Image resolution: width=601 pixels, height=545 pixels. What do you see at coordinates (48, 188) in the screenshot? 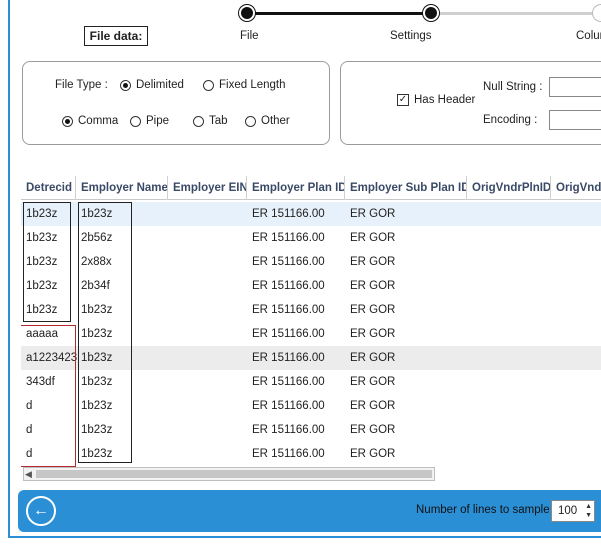
I see `column-header-detrecid: Detrecid` at bounding box center [48, 188].